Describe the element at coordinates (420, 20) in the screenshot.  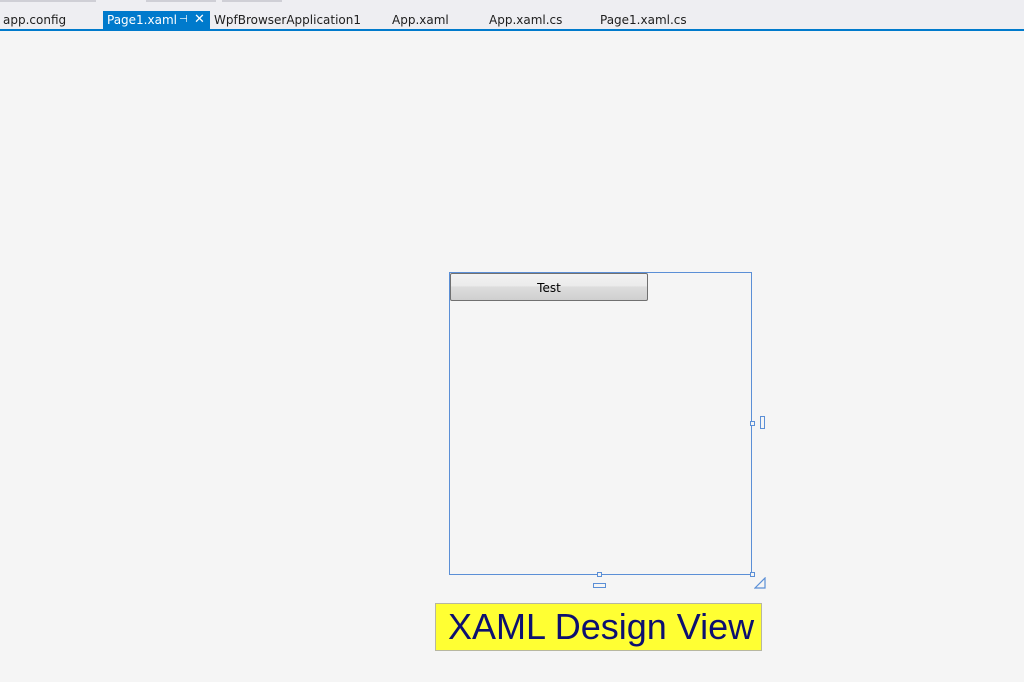
I see `tab-app-xaml: App.xaml` at that location.